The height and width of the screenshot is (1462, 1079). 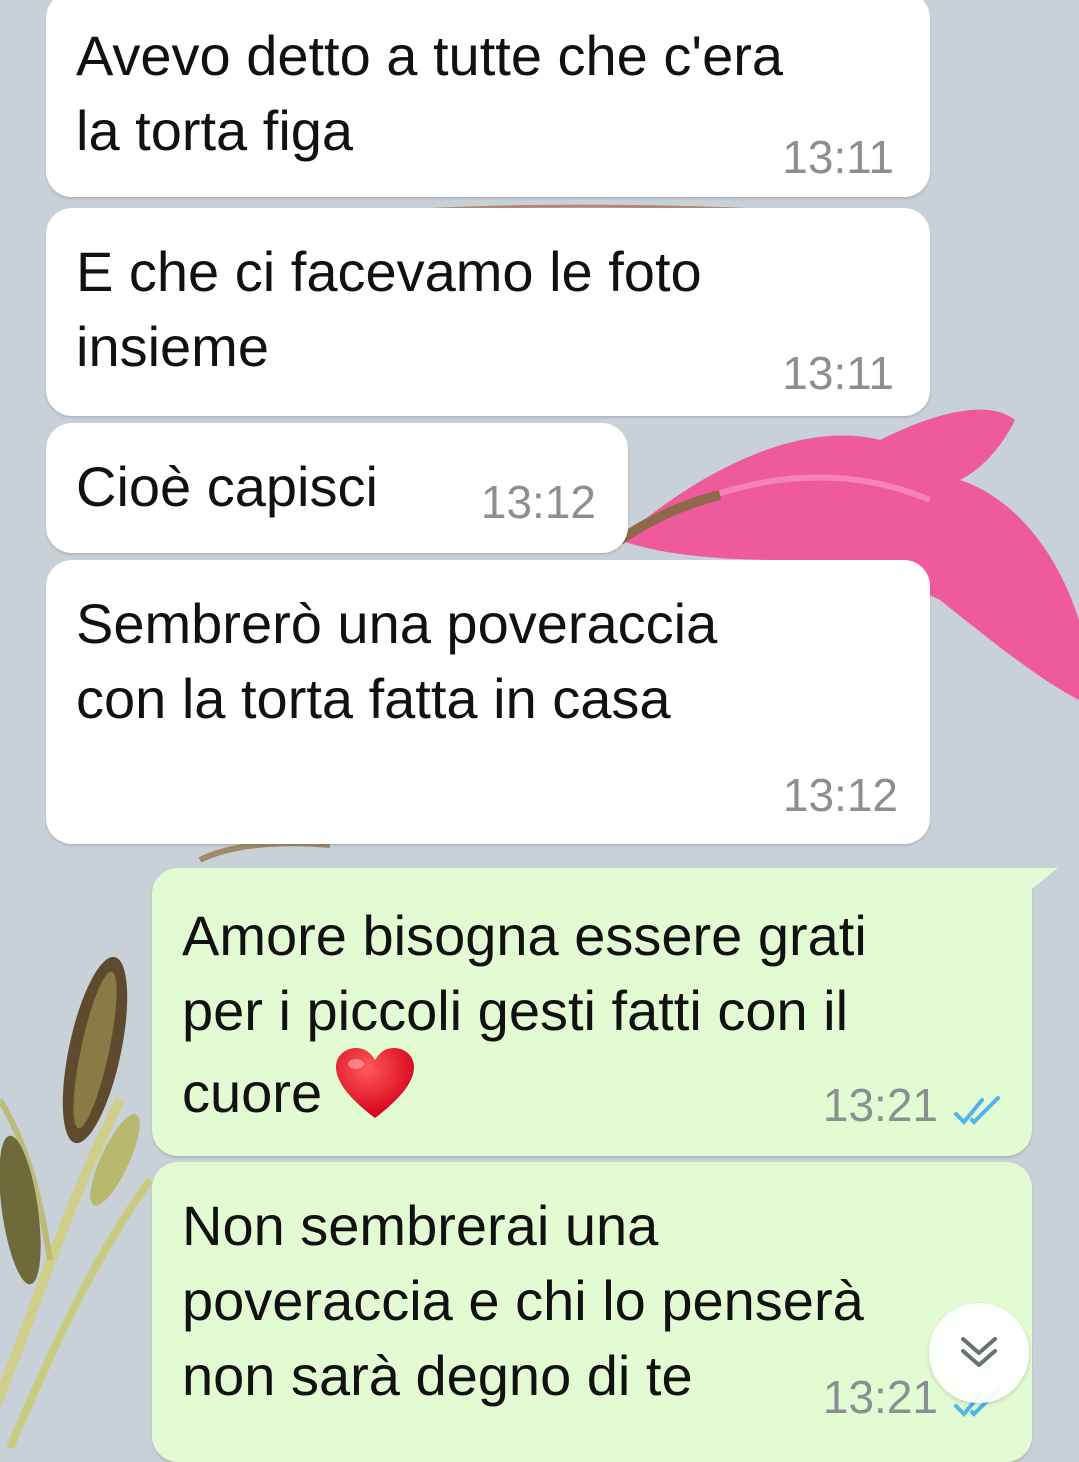 What do you see at coordinates (389, 309) in the screenshot?
I see `message-text: E che ci facevamo le foto insieme` at bounding box center [389, 309].